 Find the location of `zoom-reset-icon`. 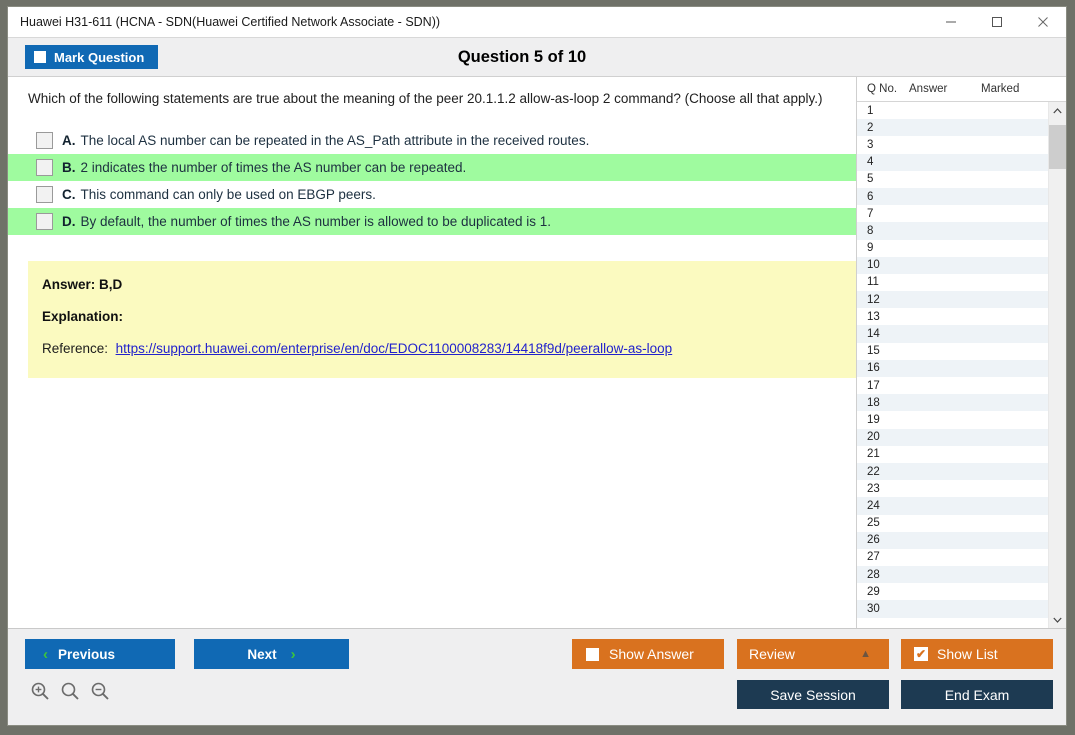

zoom-reset-icon is located at coordinates (70, 691).